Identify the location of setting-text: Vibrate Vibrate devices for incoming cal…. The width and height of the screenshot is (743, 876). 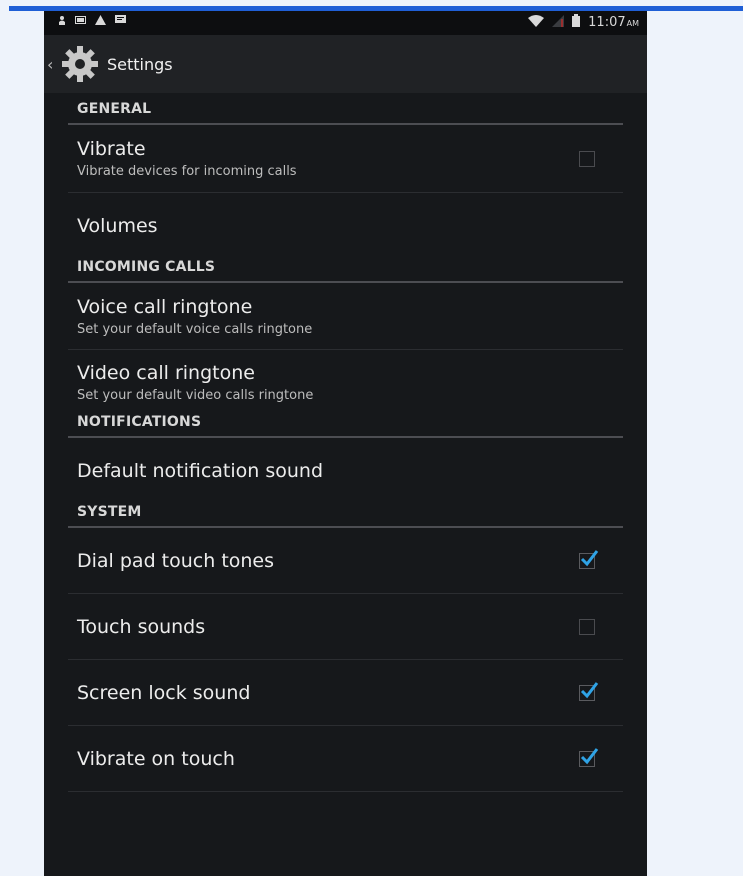
(187, 158).